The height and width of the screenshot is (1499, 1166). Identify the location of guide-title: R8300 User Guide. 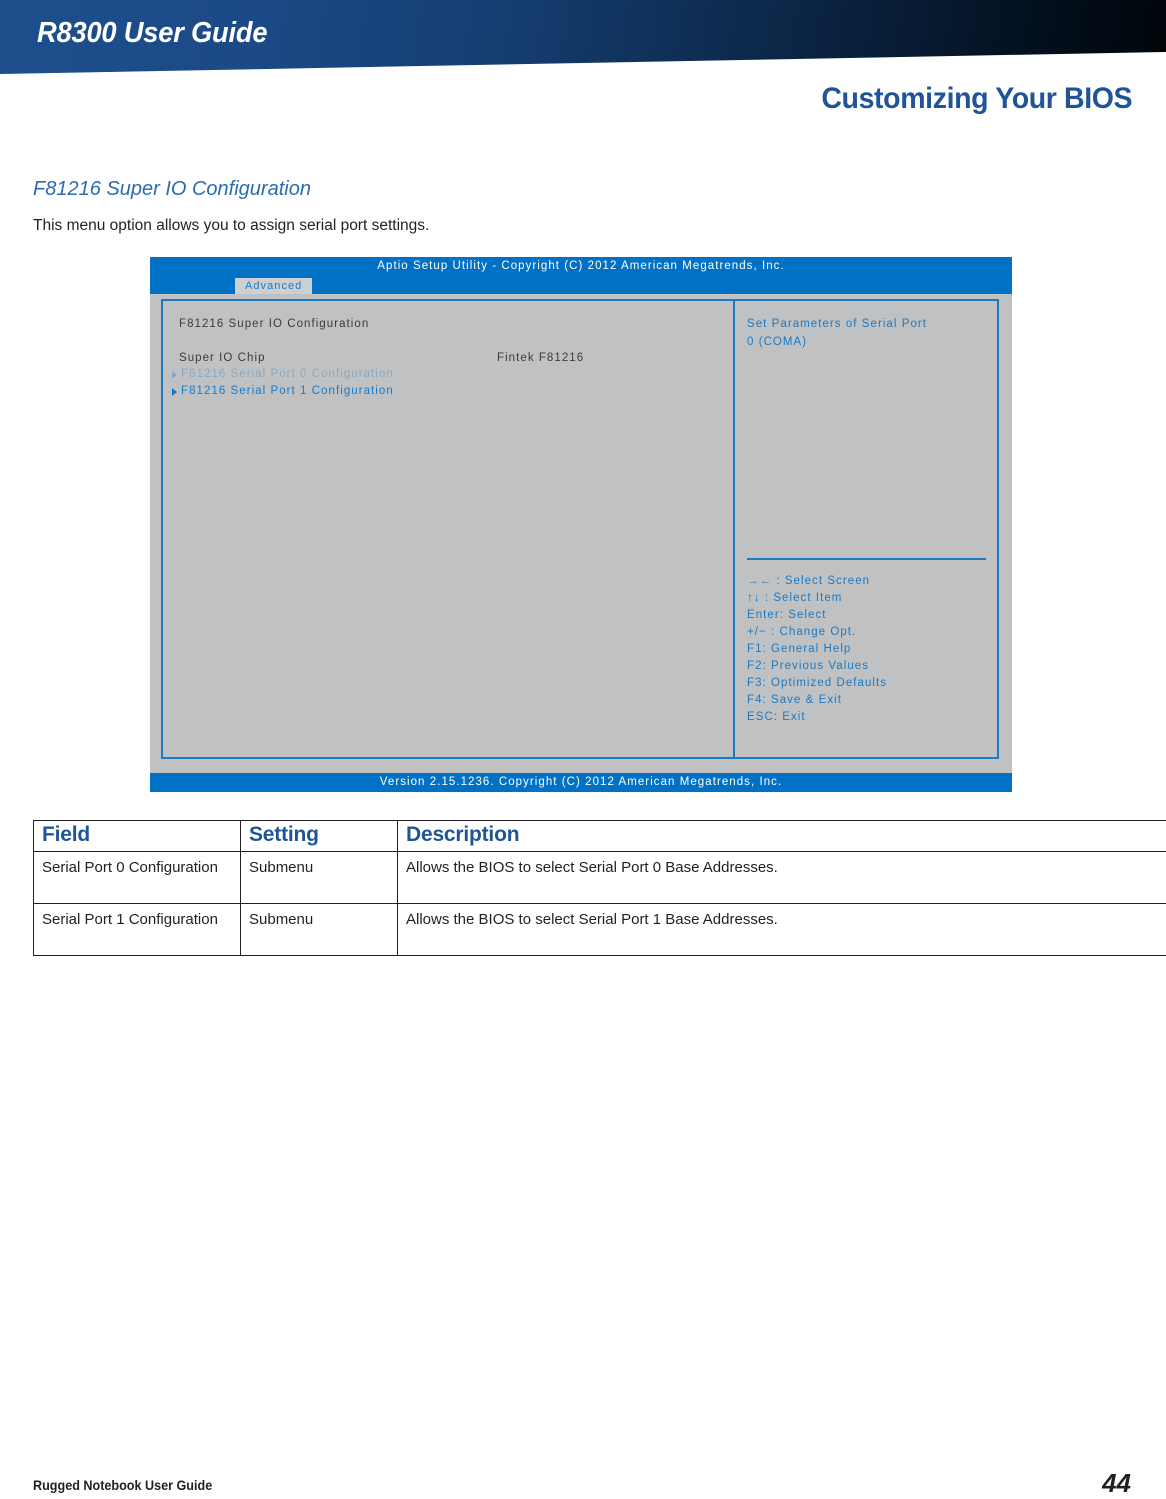
(152, 33).